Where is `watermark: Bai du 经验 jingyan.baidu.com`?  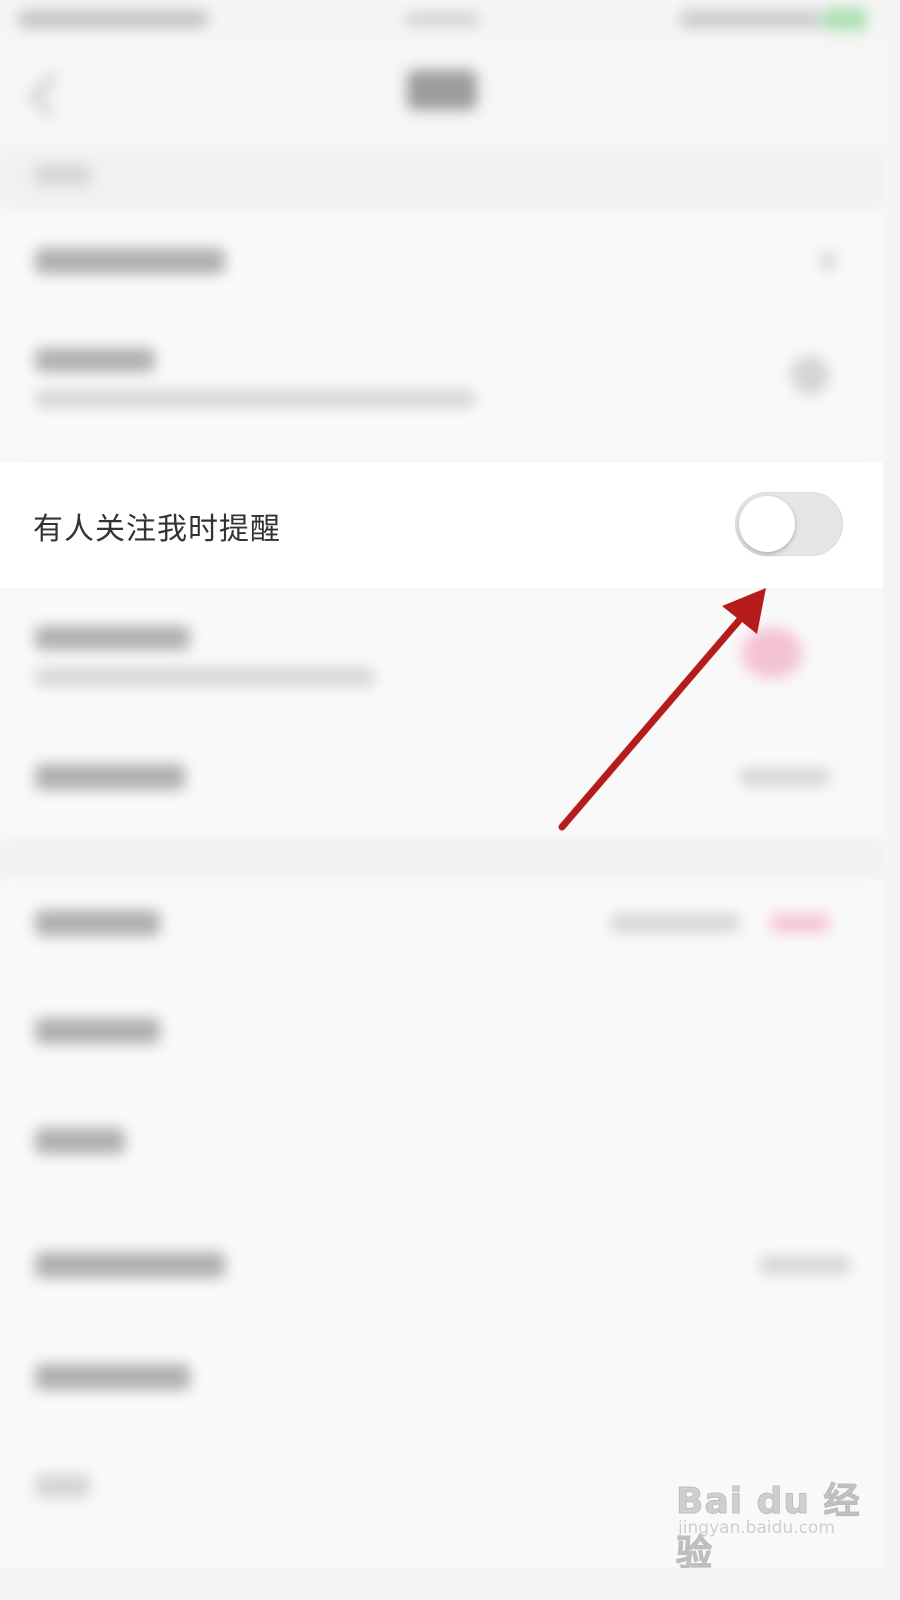 watermark: Bai du 经验 jingyan.baidu.com is located at coordinates (776, 1520).